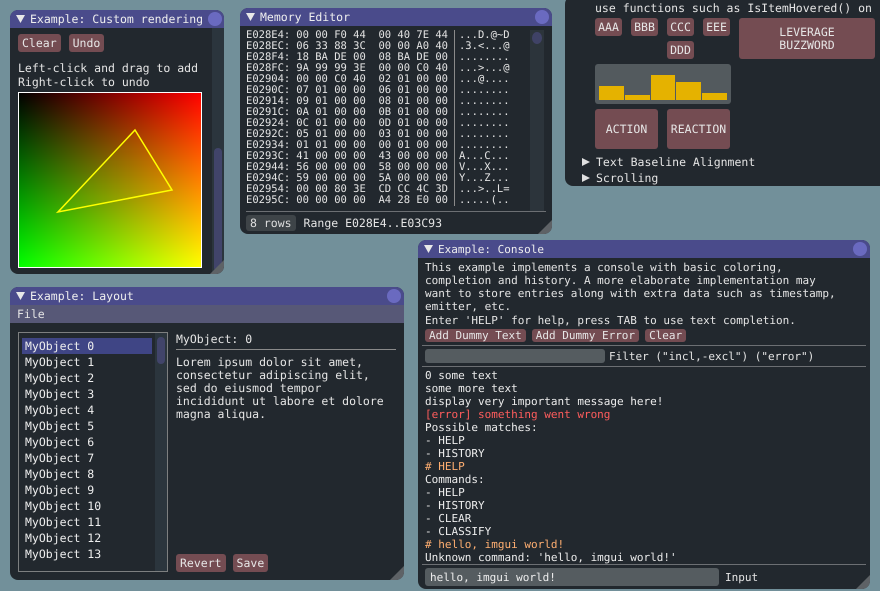 The height and width of the screenshot is (591, 880). I want to click on hex-bytes: 09 01 00 00 08 01 00 00, so click(372, 101).